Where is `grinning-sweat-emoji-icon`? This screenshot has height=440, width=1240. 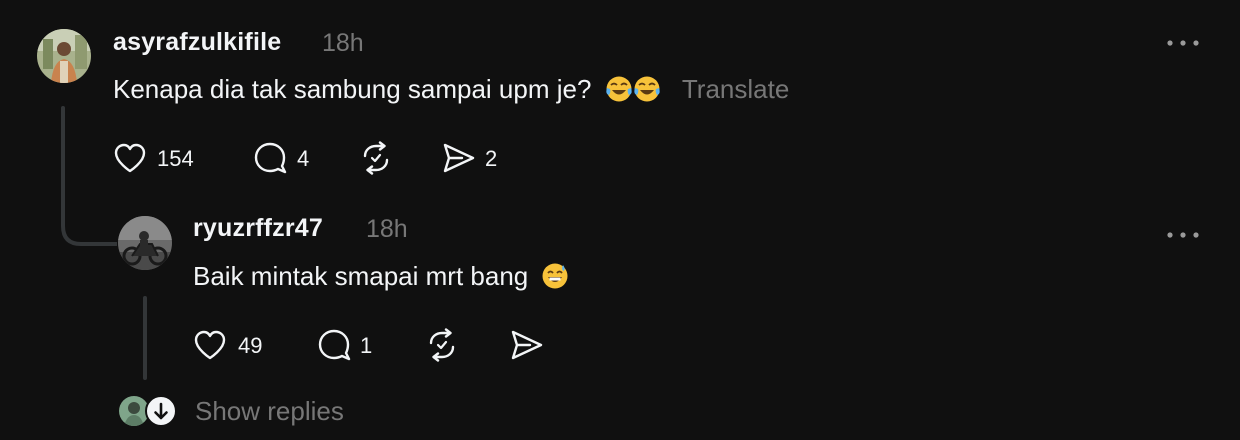
grinning-sweat-emoji-icon is located at coordinates (555, 279).